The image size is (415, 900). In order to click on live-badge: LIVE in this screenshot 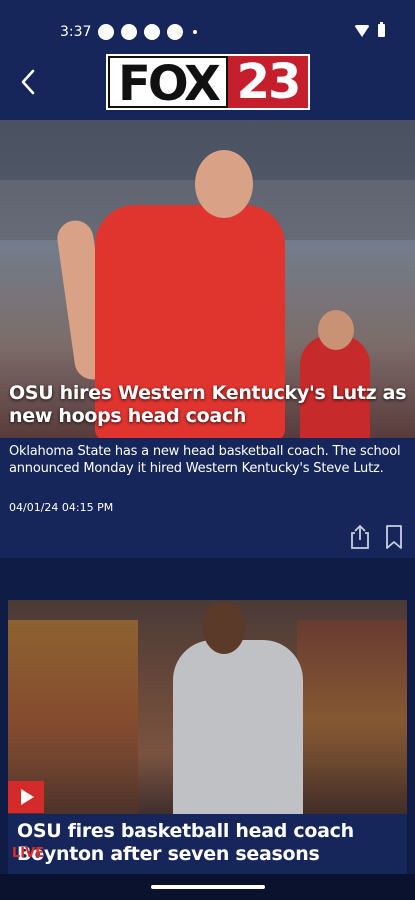, I will do `click(28, 853)`.